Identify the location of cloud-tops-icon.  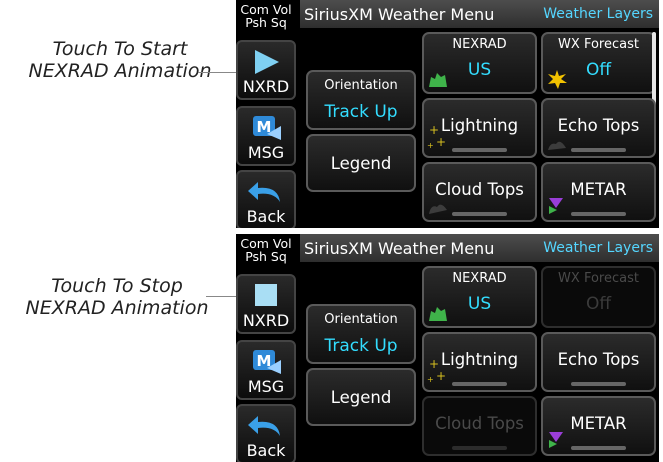
(438, 209).